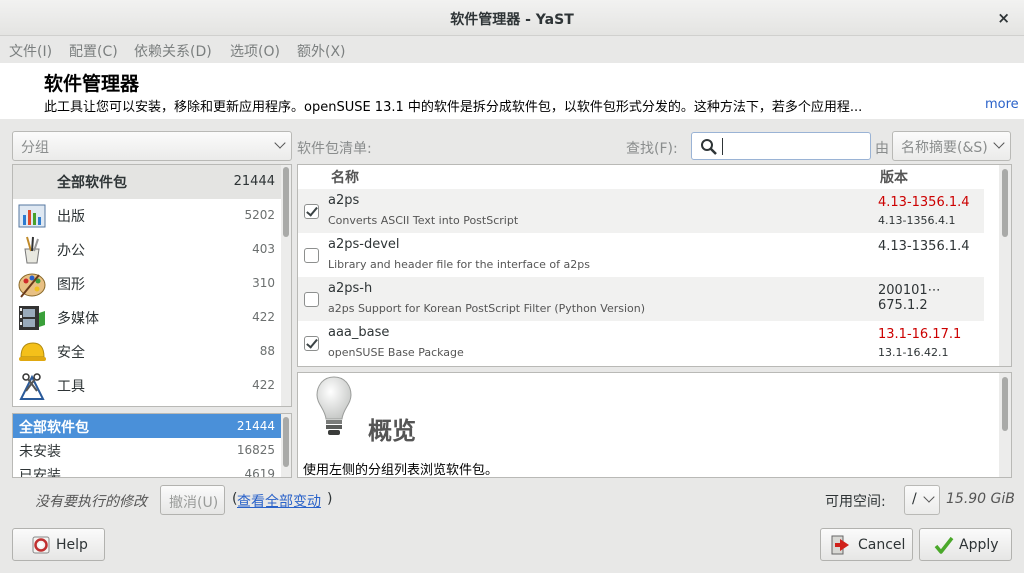  What do you see at coordinates (259, 215) in the screenshot?
I see `group-count: 5202` at bounding box center [259, 215].